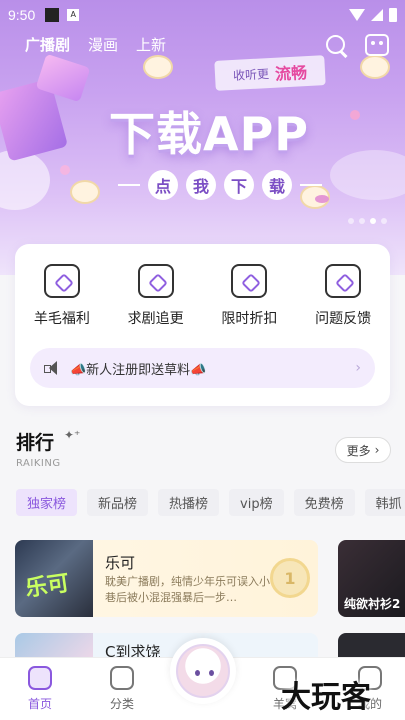 This screenshot has width=405, height=720. What do you see at coordinates (61, 281) in the screenshot?
I see `sheep-gift-icon` at bounding box center [61, 281].